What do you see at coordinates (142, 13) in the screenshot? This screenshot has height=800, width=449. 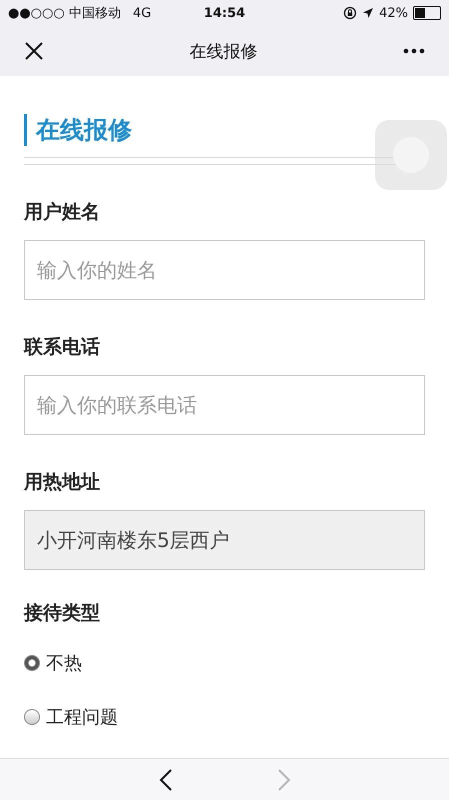 I see `network-text: 4G` at bounding box center [142, 13].